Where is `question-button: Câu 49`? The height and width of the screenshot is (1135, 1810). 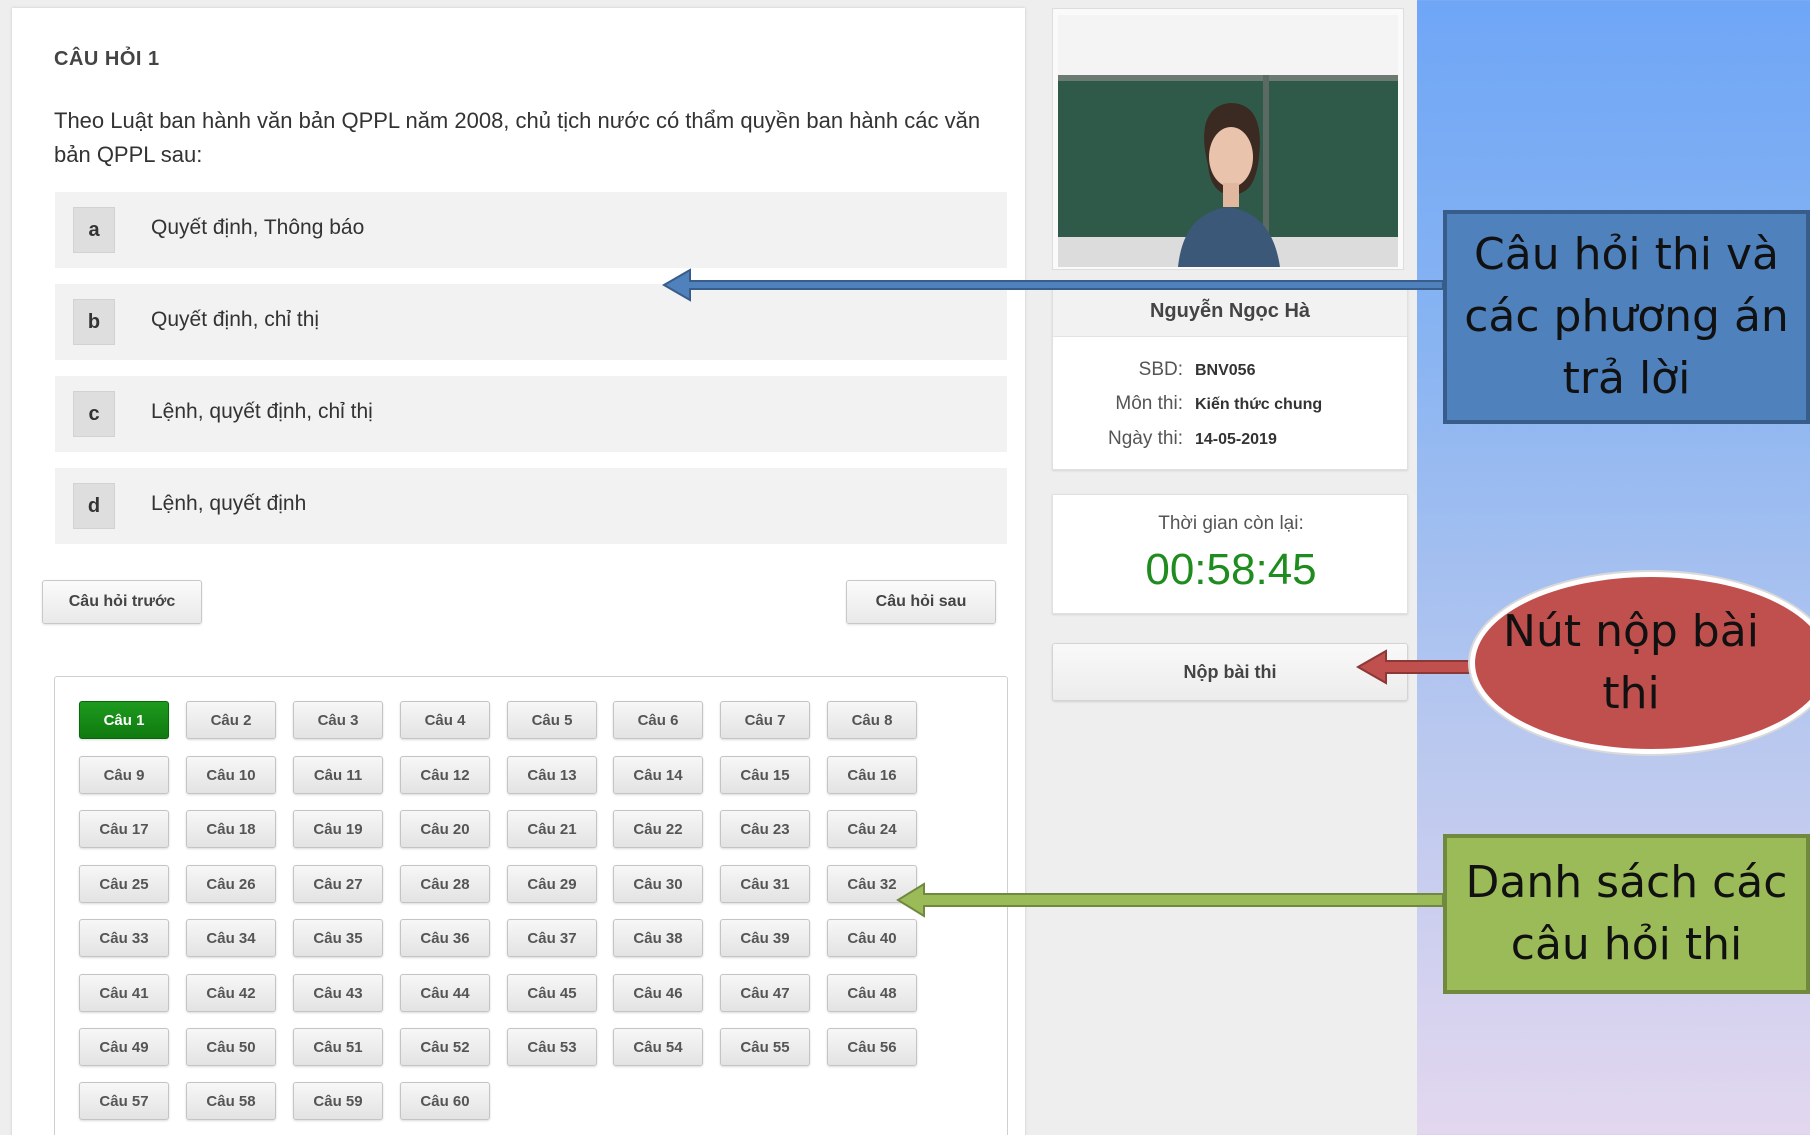
question-button: Câu 49 is located at coordinates (124, 1047).